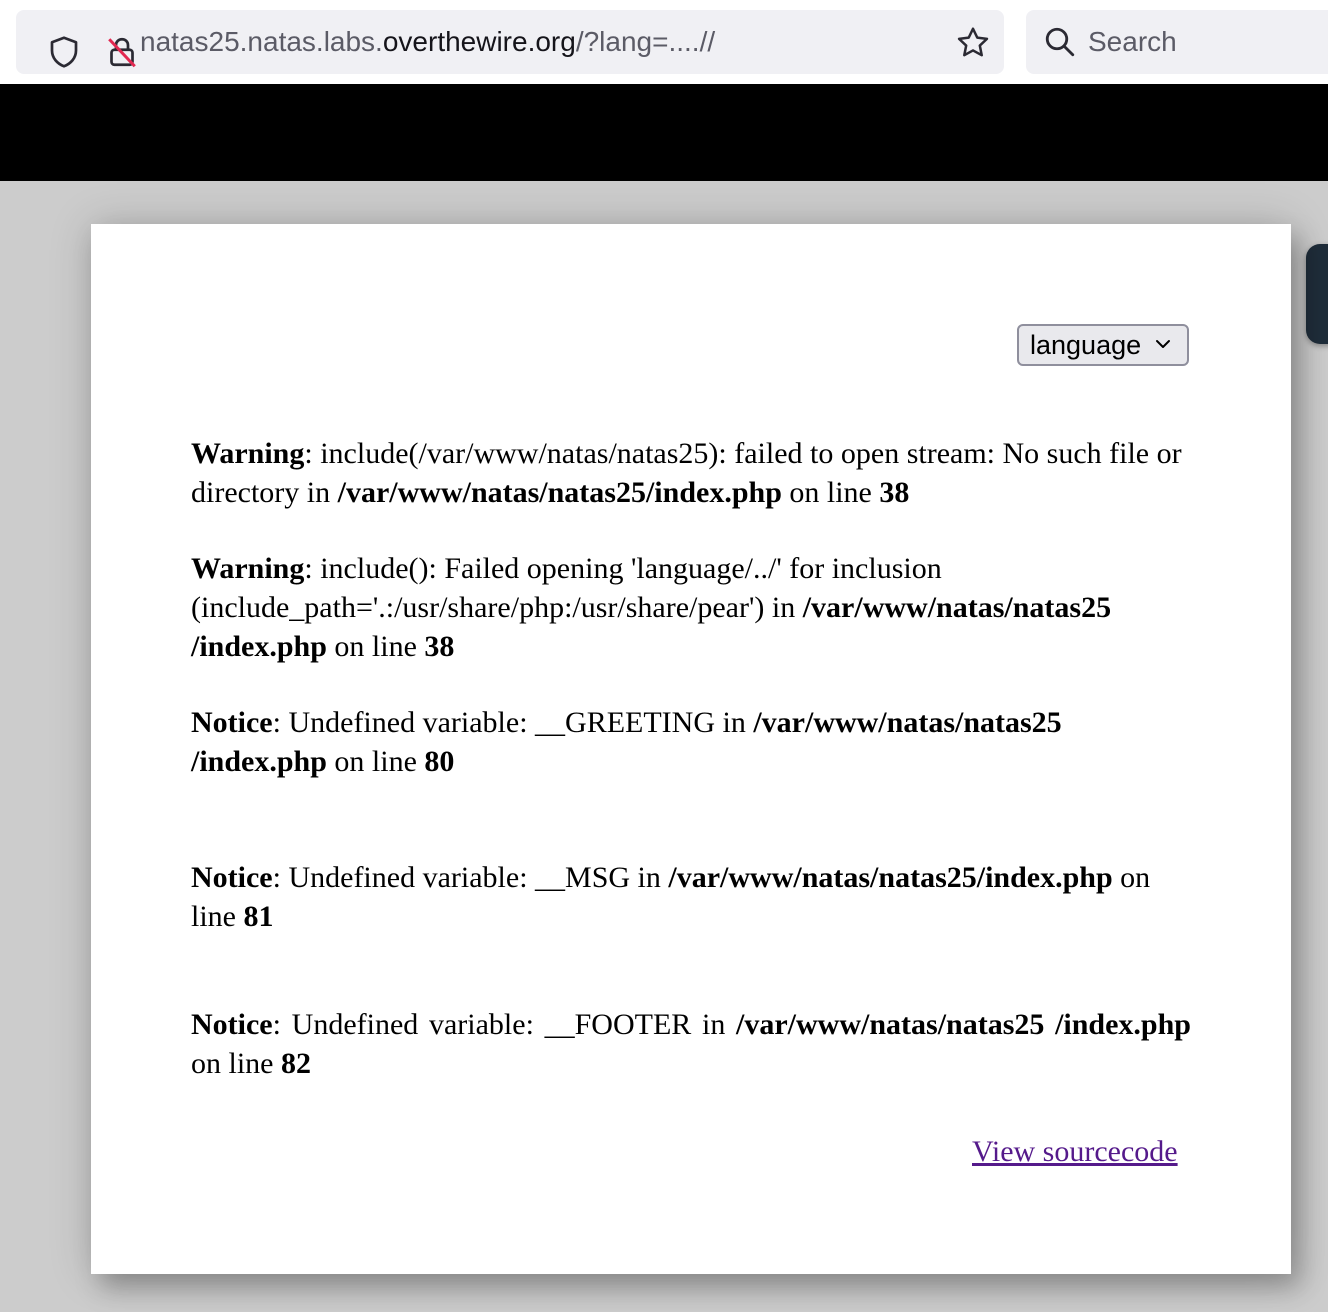 This screenshot has height=1312, width=1328. What do you see at coordinates (1060, 42) in the screenshot?
I see `search-icon` at bounding box center [1060, 42].